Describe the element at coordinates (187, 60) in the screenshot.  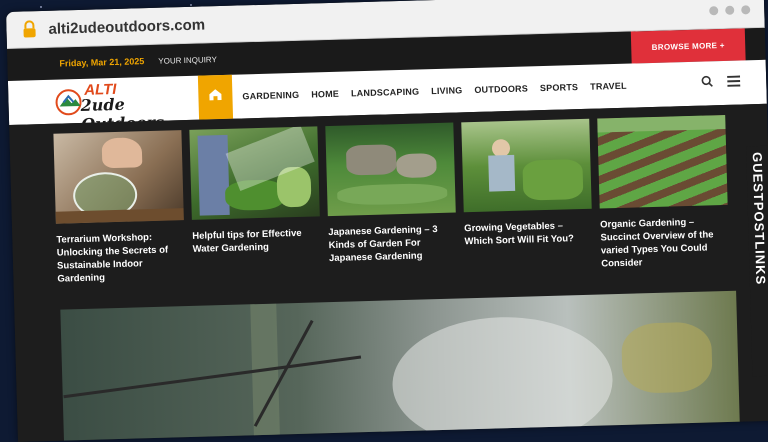
I see `your-inquiry-link: YOUR INQUIRY` at that location.